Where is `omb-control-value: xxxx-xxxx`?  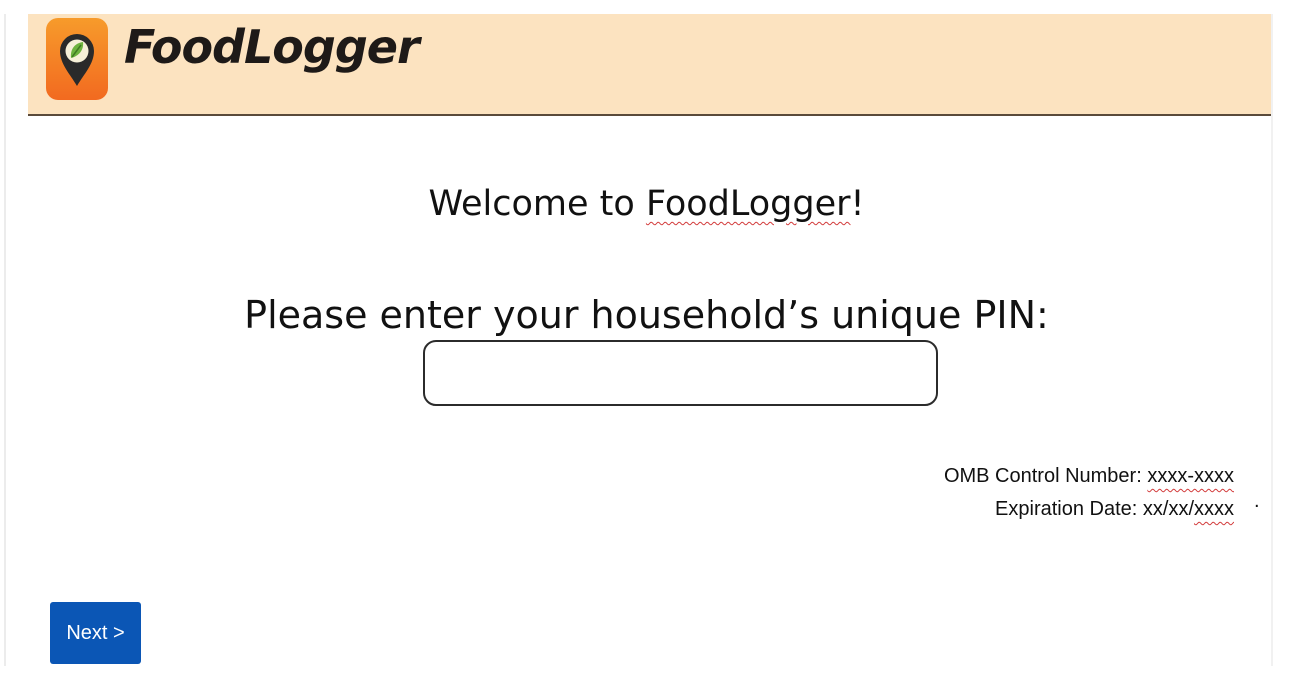 omb-control-value: xxxx-xxxx is located at coordinates (1190, 476).